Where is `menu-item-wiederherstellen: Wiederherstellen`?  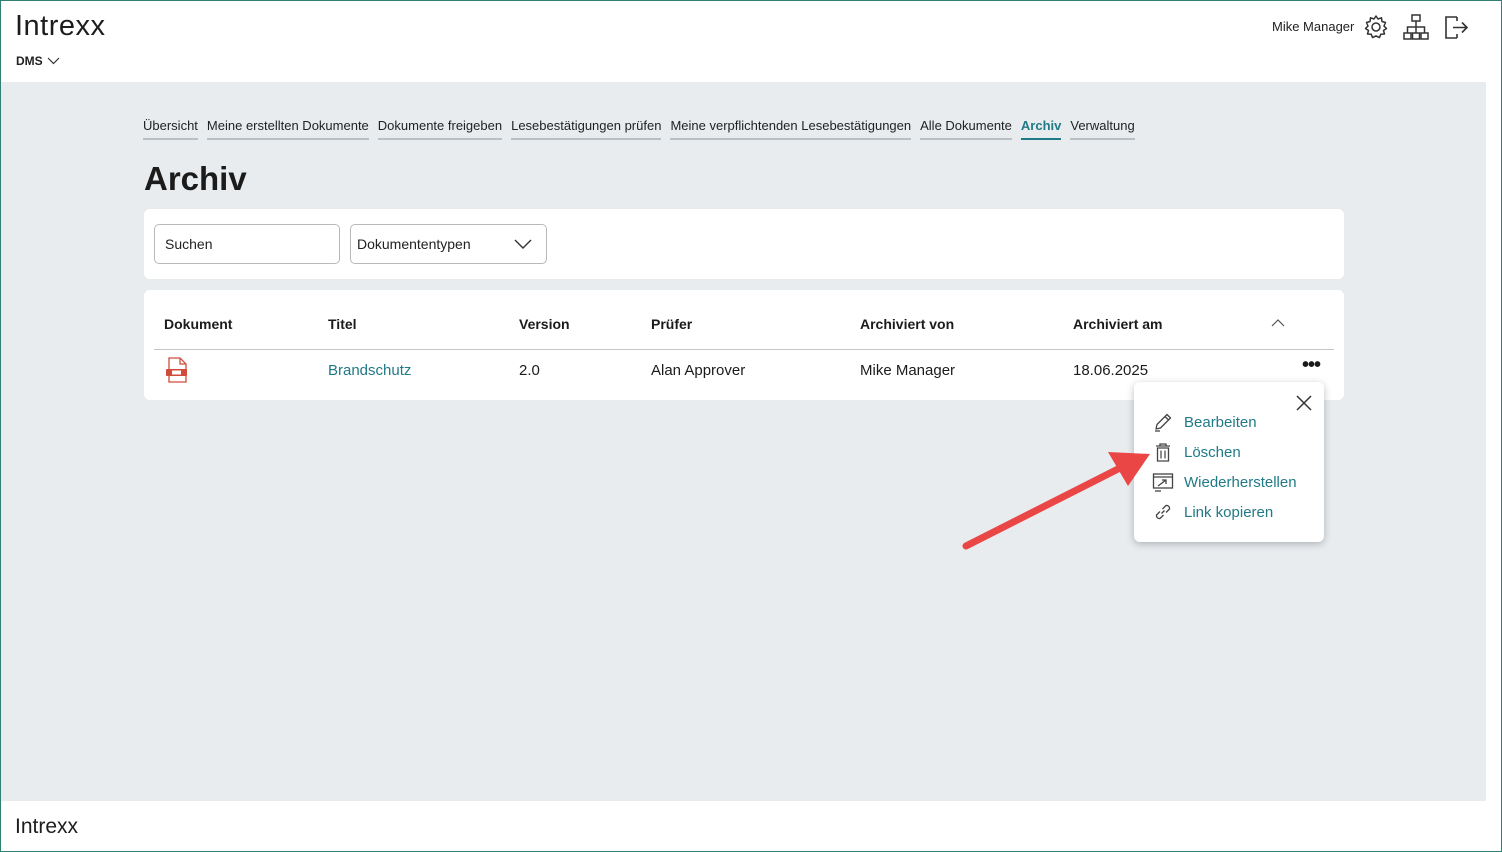 menu-item-wiederherstellen: Wiederherstellen is located at coordinates (1224, 482).